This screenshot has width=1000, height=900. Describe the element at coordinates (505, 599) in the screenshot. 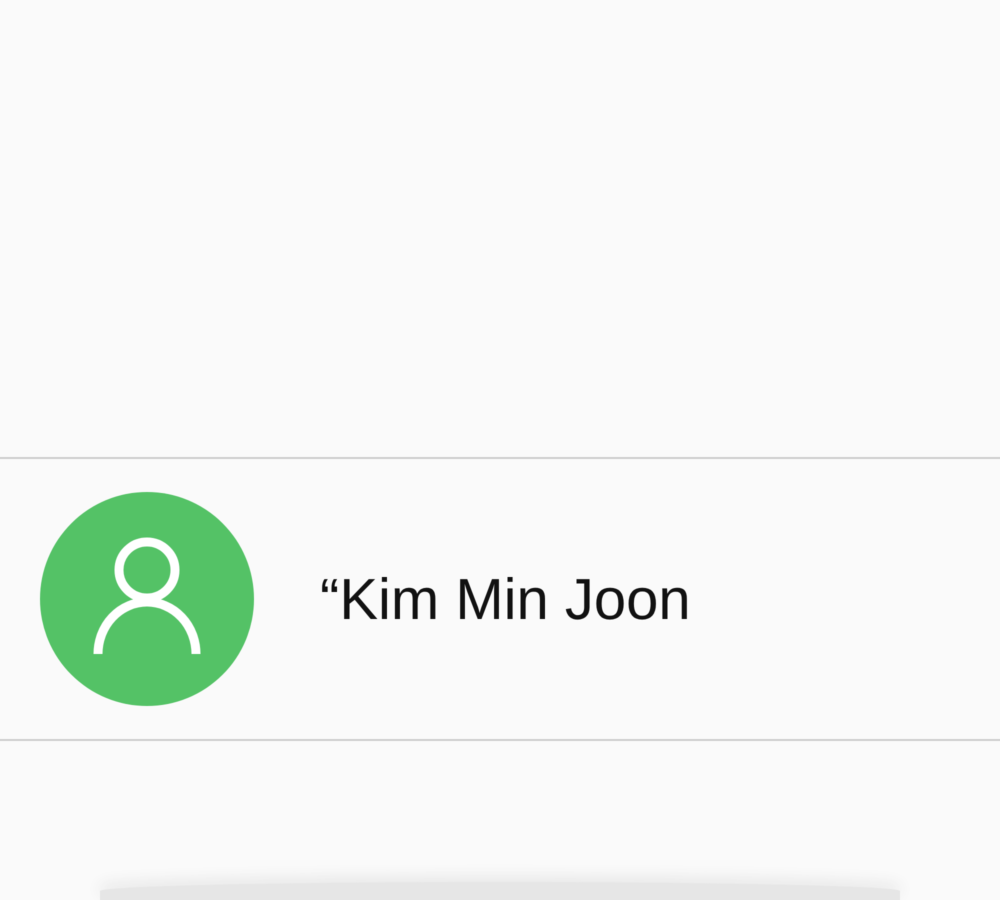

I see `contact-name: “Kim Min Joon` at that location.